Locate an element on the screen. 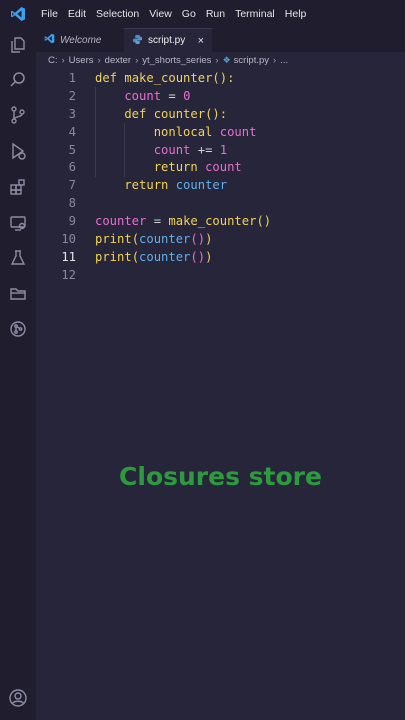 This screenshot has height=720, width=405. menu-edit: Edit is located at coordinates (77, 14).